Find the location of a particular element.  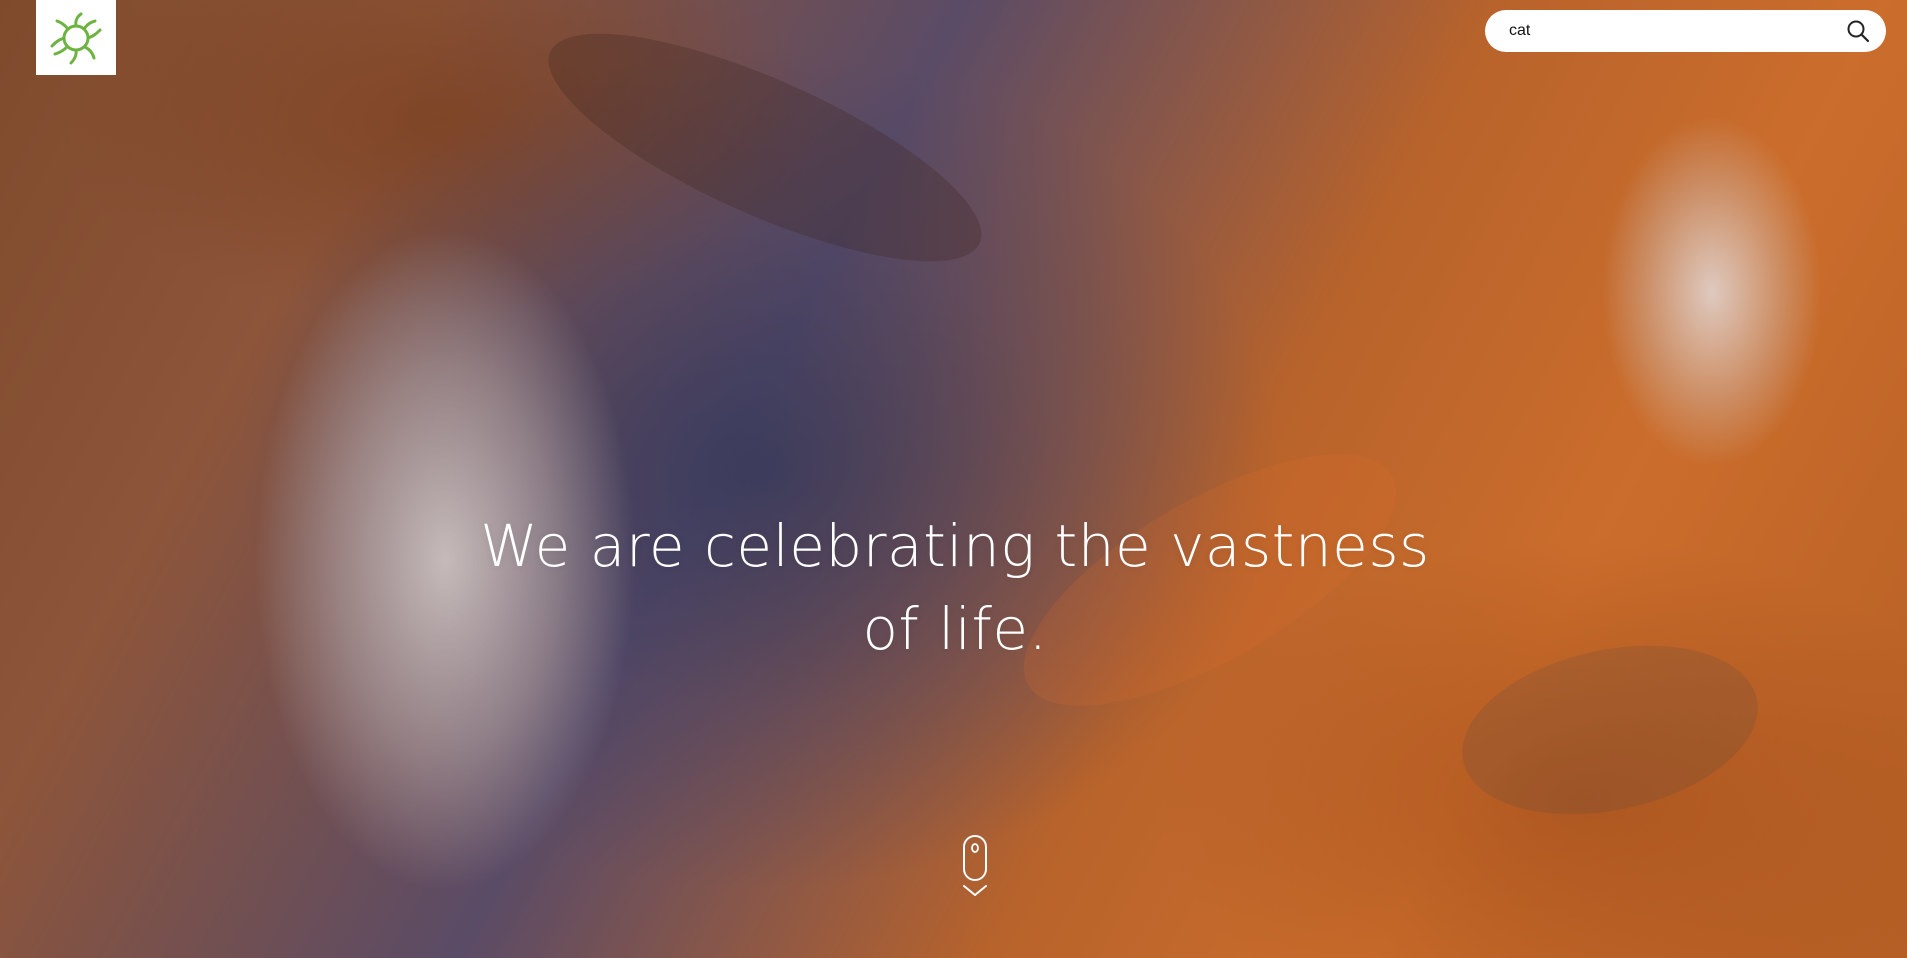

search-bar is located at coordinates (1685, 31).